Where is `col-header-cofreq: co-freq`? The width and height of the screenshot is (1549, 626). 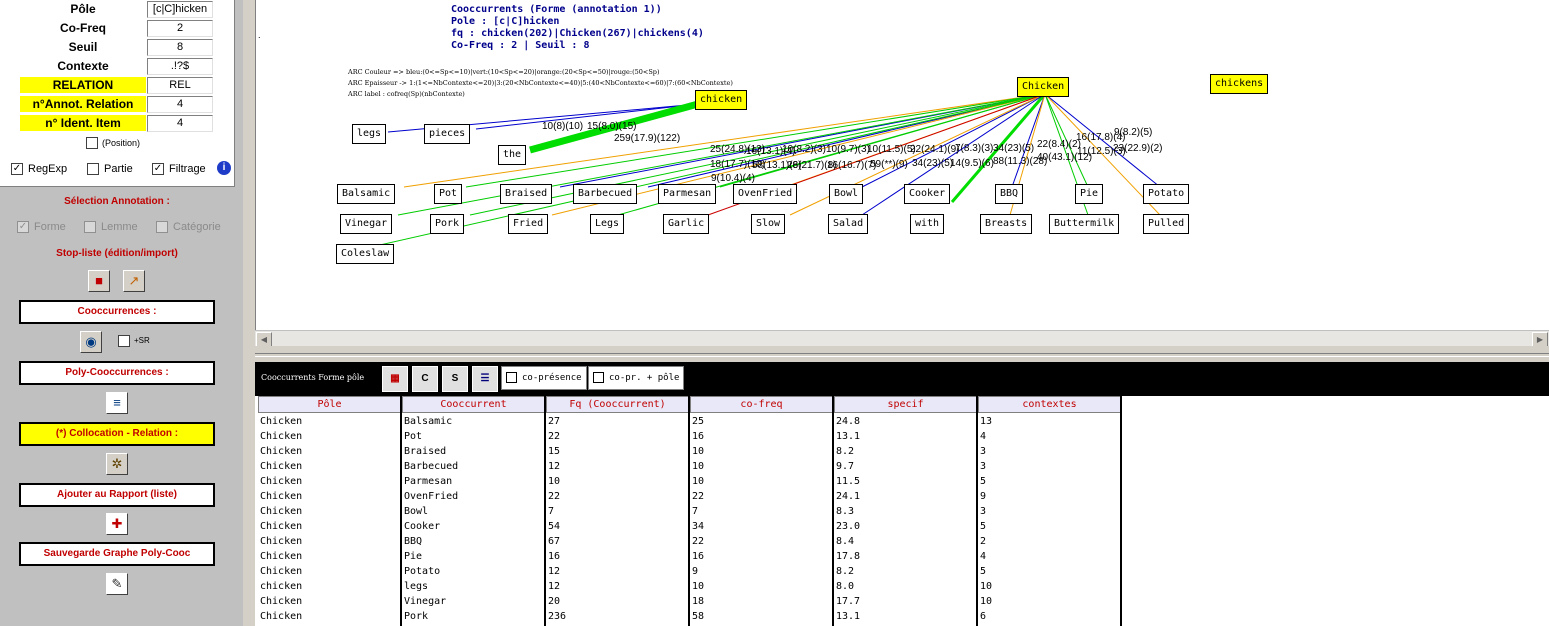 col-header-cofreq: co-freq is located at coordinates (762, 404).